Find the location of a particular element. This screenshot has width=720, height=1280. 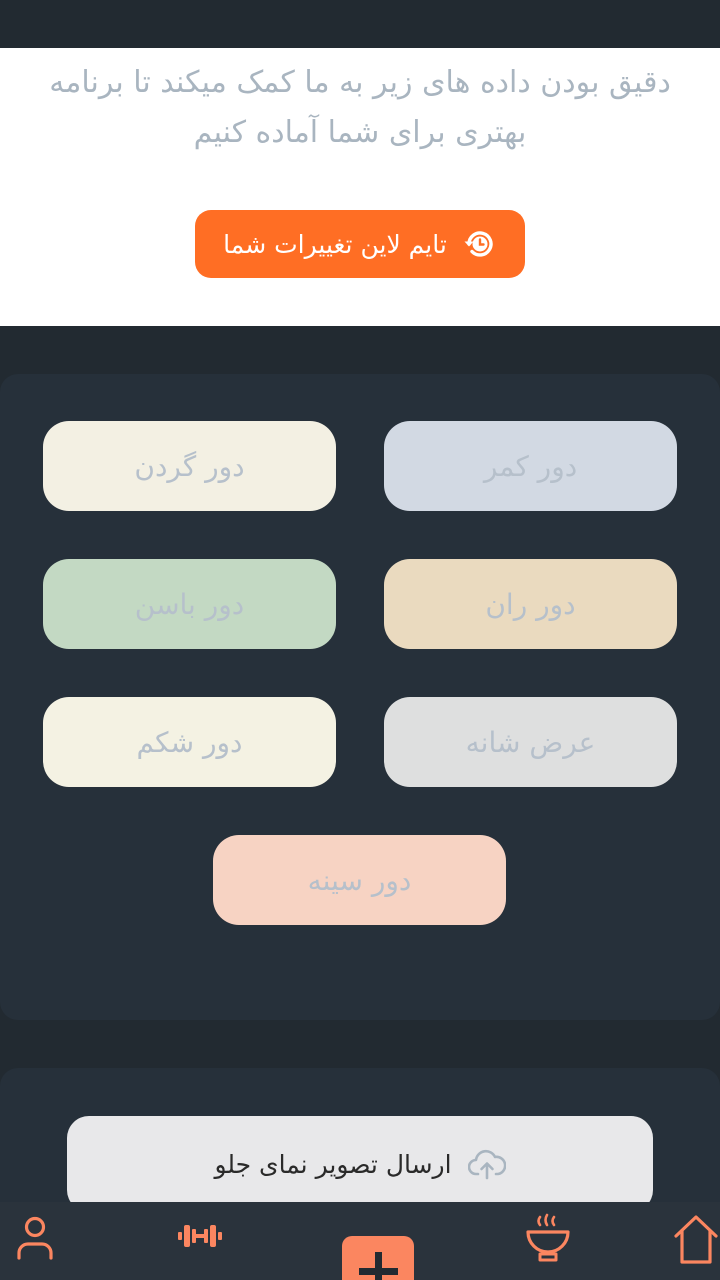

timeline-button-label: تایم لاین تغییرات شما is located at coordinates (335, 244).